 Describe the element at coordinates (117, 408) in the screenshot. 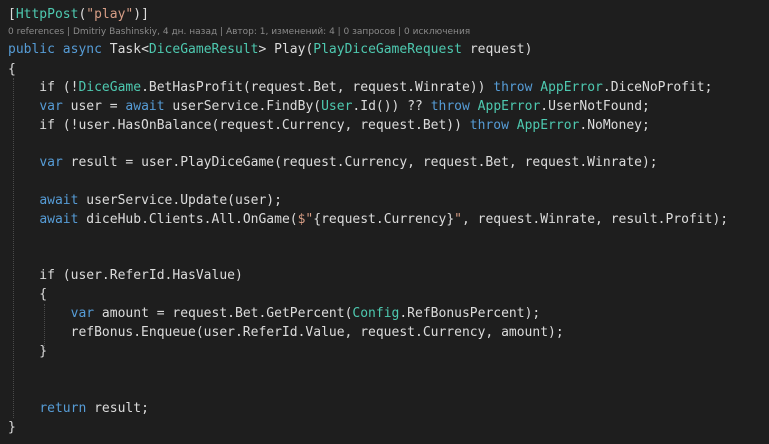

I see `code-token: result;` at that location.